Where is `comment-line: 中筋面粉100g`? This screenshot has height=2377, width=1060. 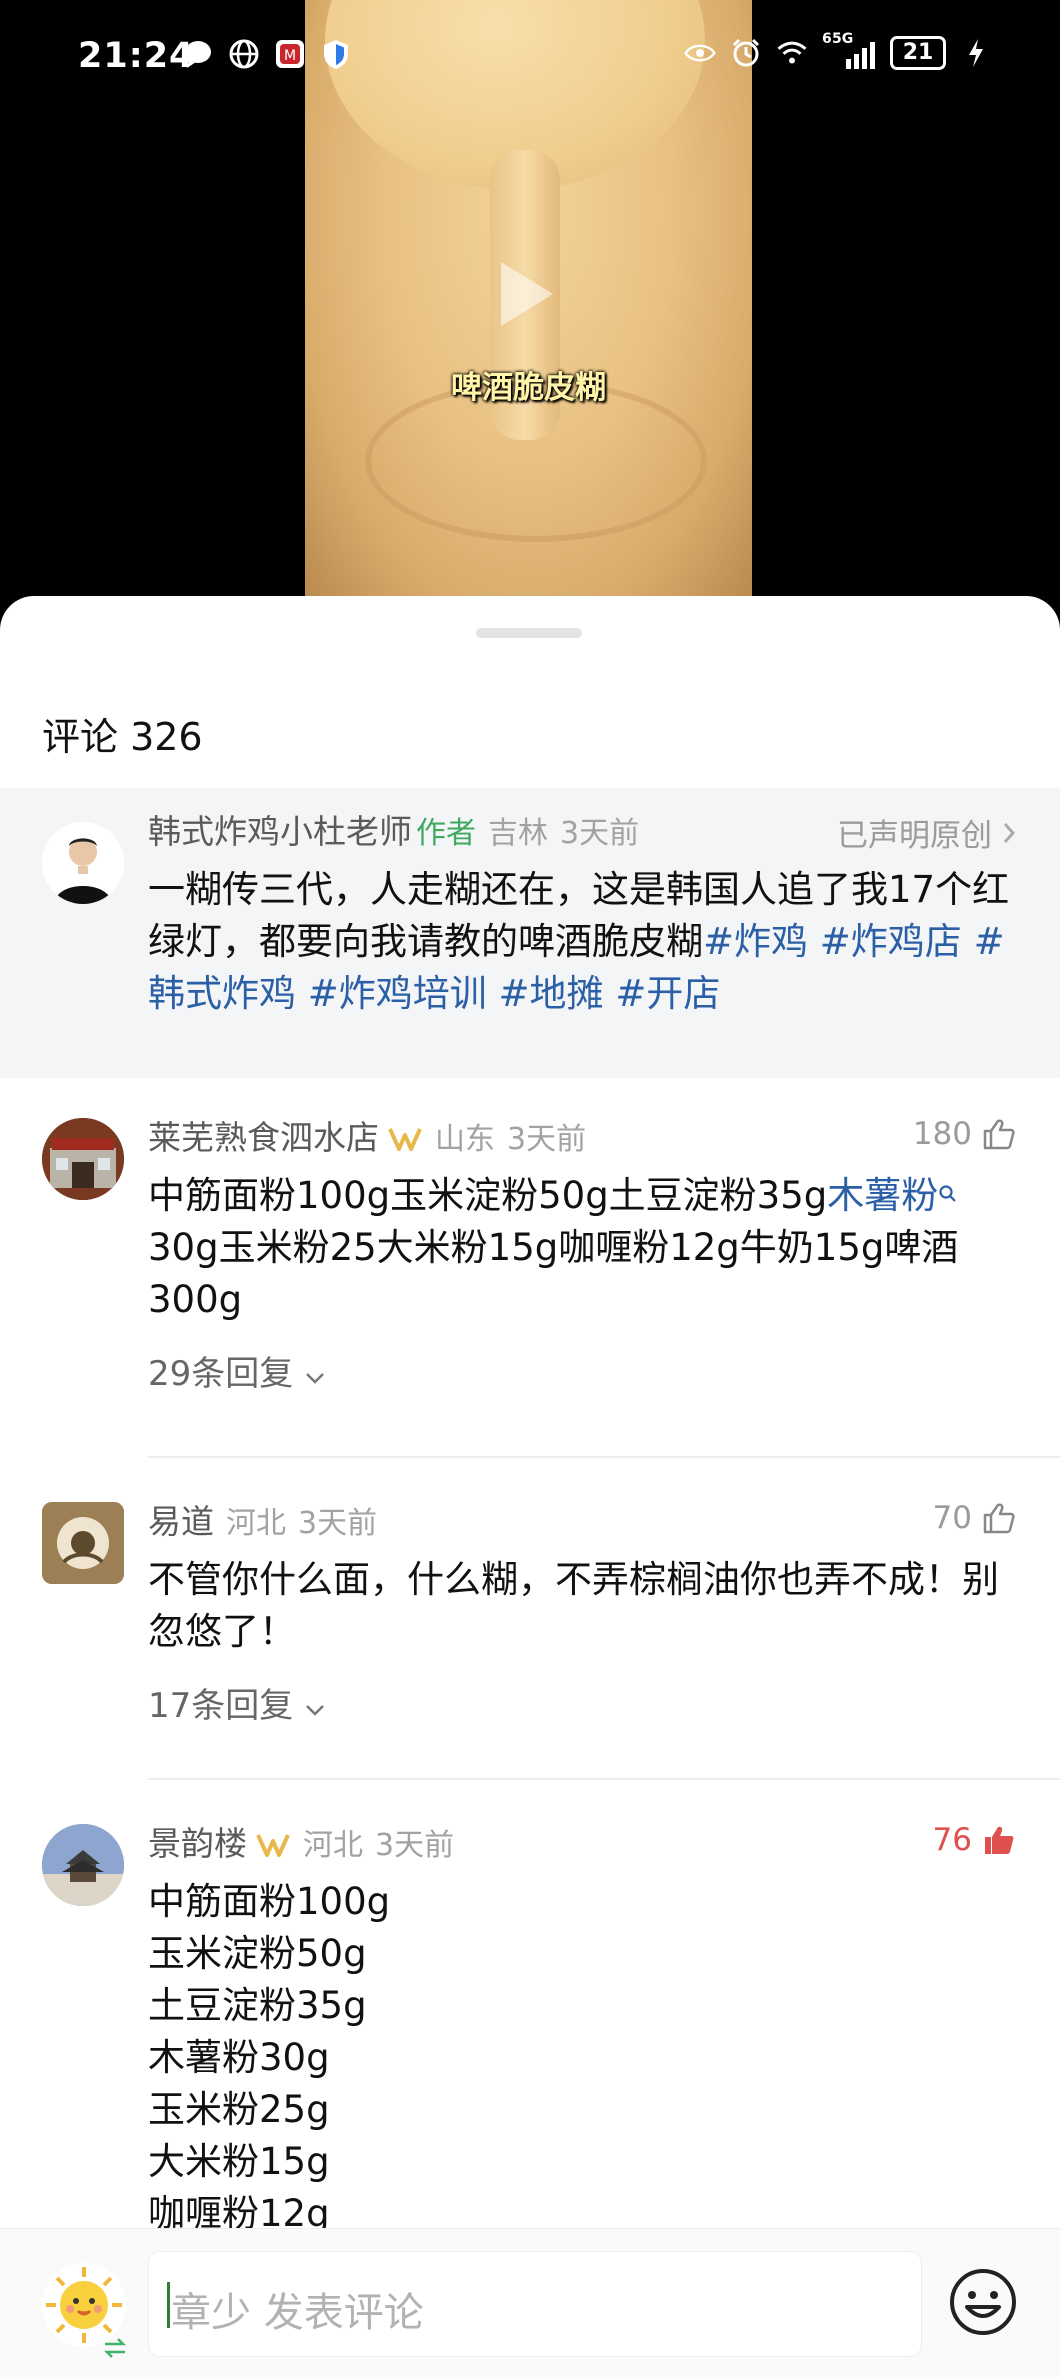
comment-line: 中筋面粉100g is located at coordinates (269, 1901).